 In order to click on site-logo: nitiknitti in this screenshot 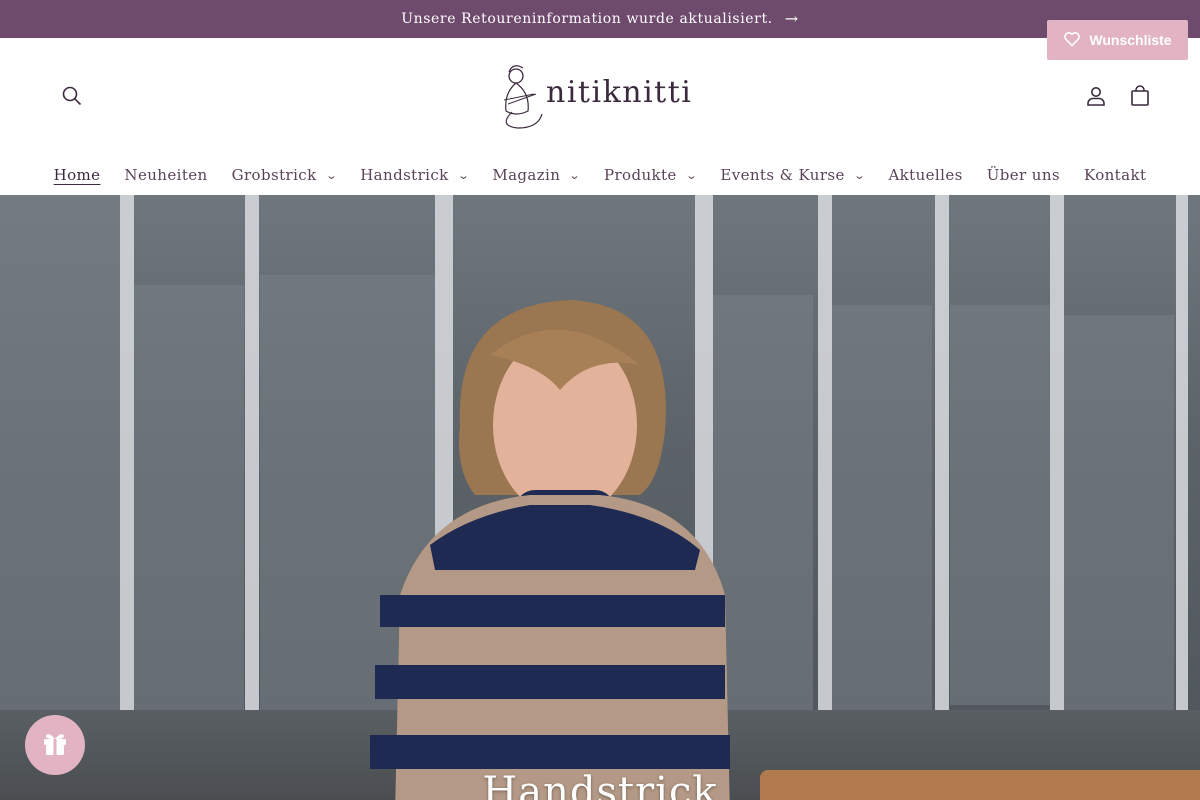, I will do `click(603, 98)`.